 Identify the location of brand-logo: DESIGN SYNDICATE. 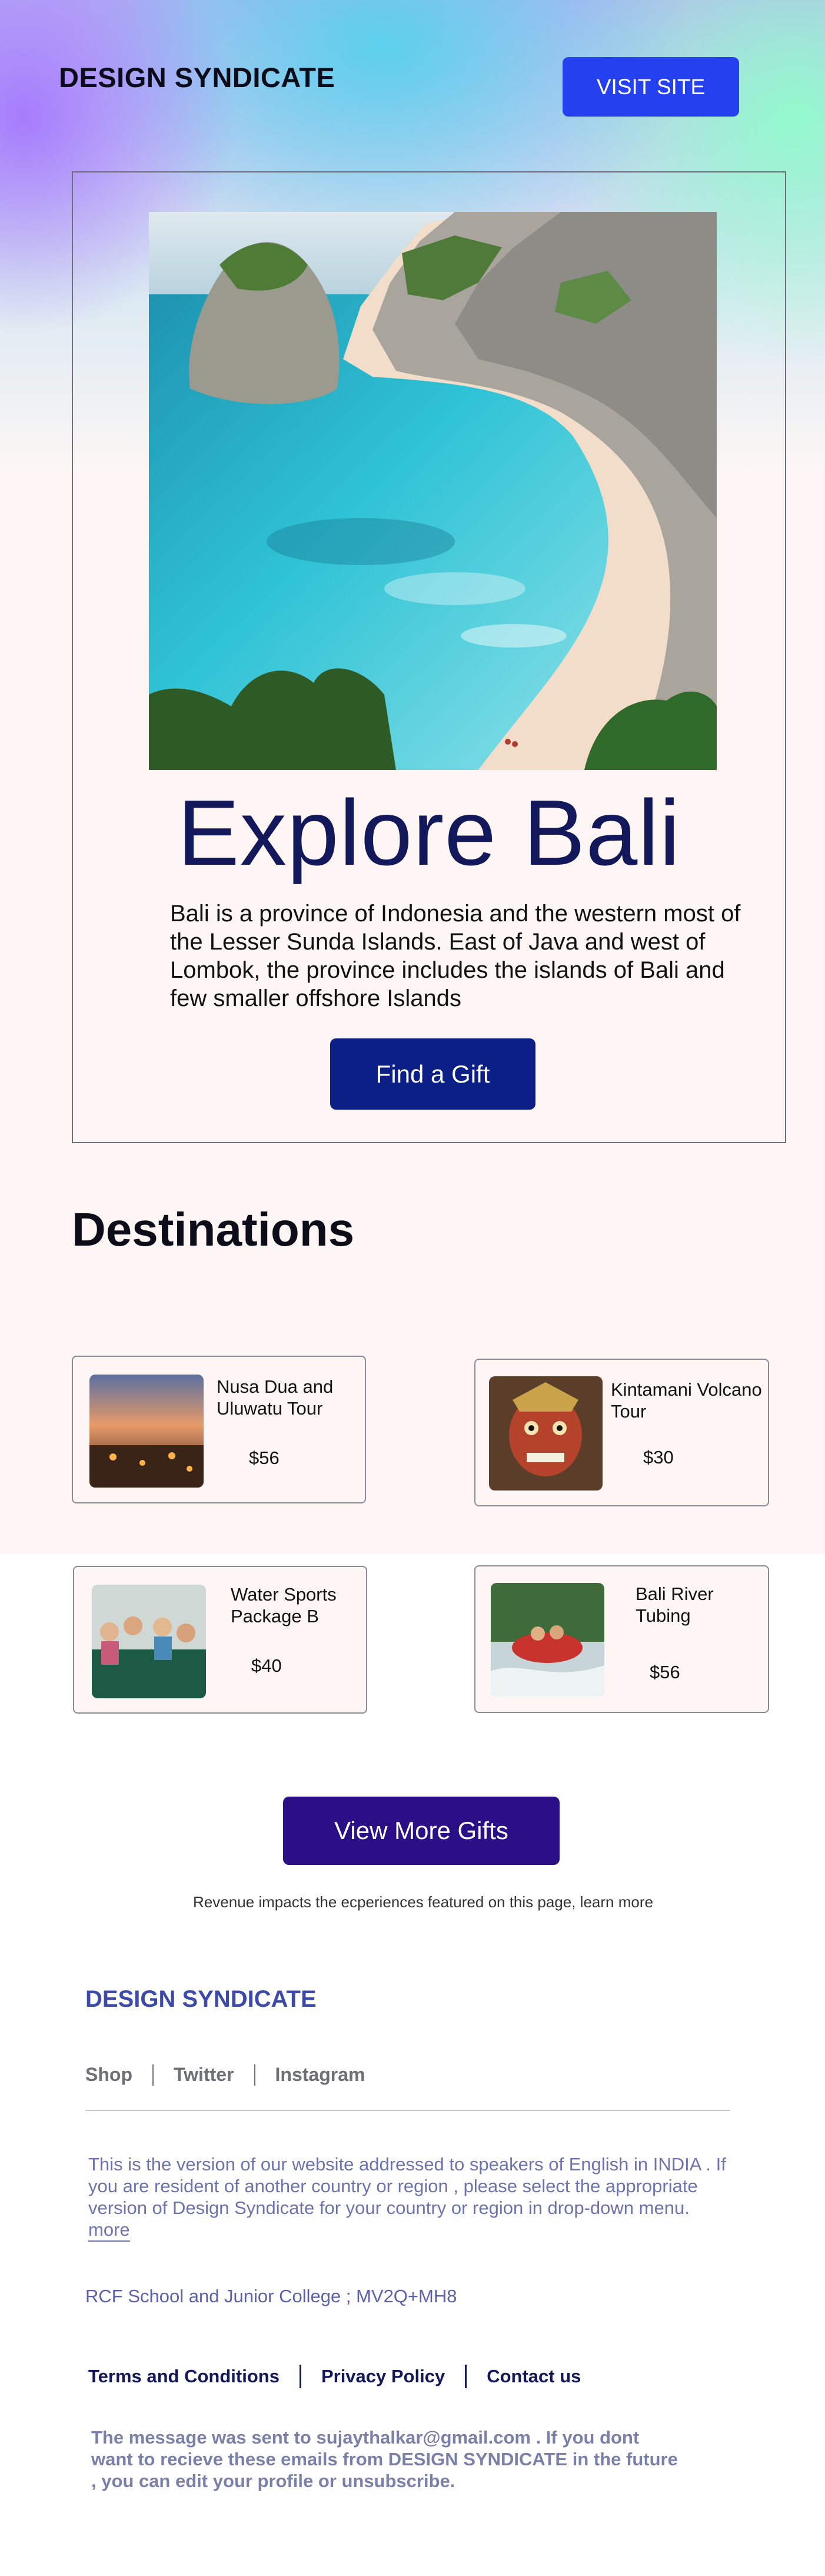
(197, 77).